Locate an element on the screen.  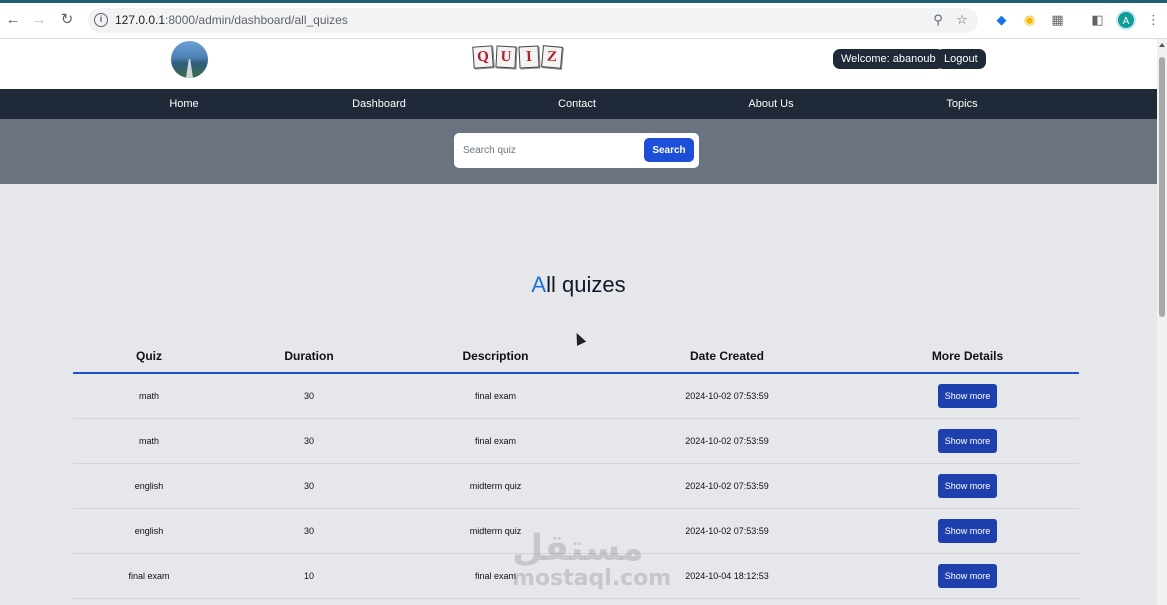
scroll-up-arrow-icon is located at coordinates (1162, 45).